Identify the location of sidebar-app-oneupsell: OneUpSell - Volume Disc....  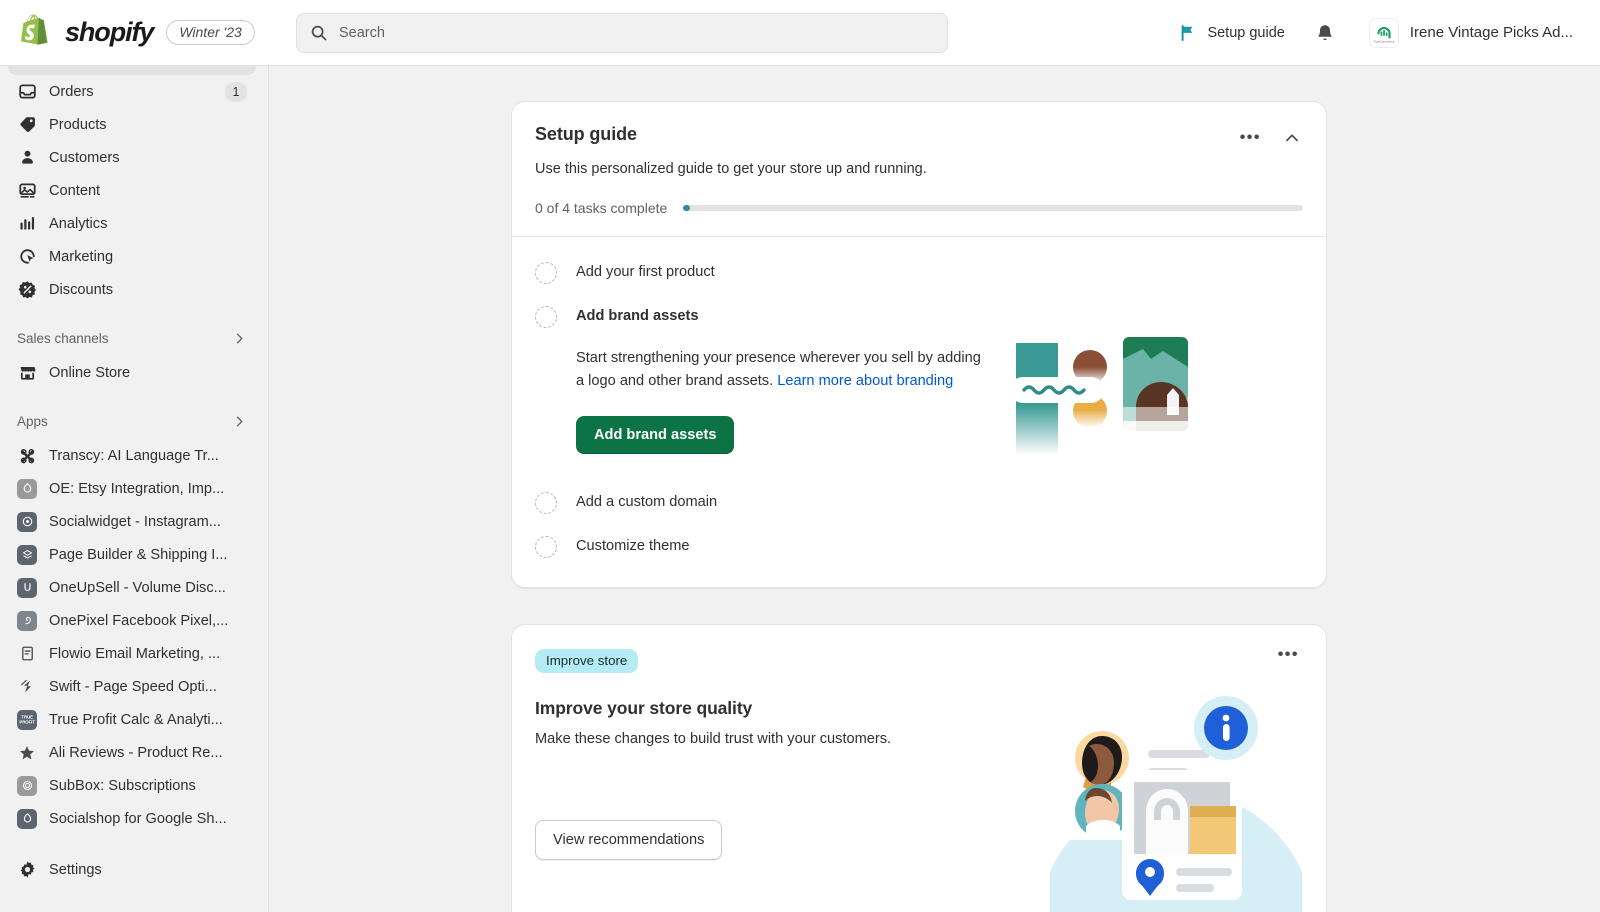
(132, 587).